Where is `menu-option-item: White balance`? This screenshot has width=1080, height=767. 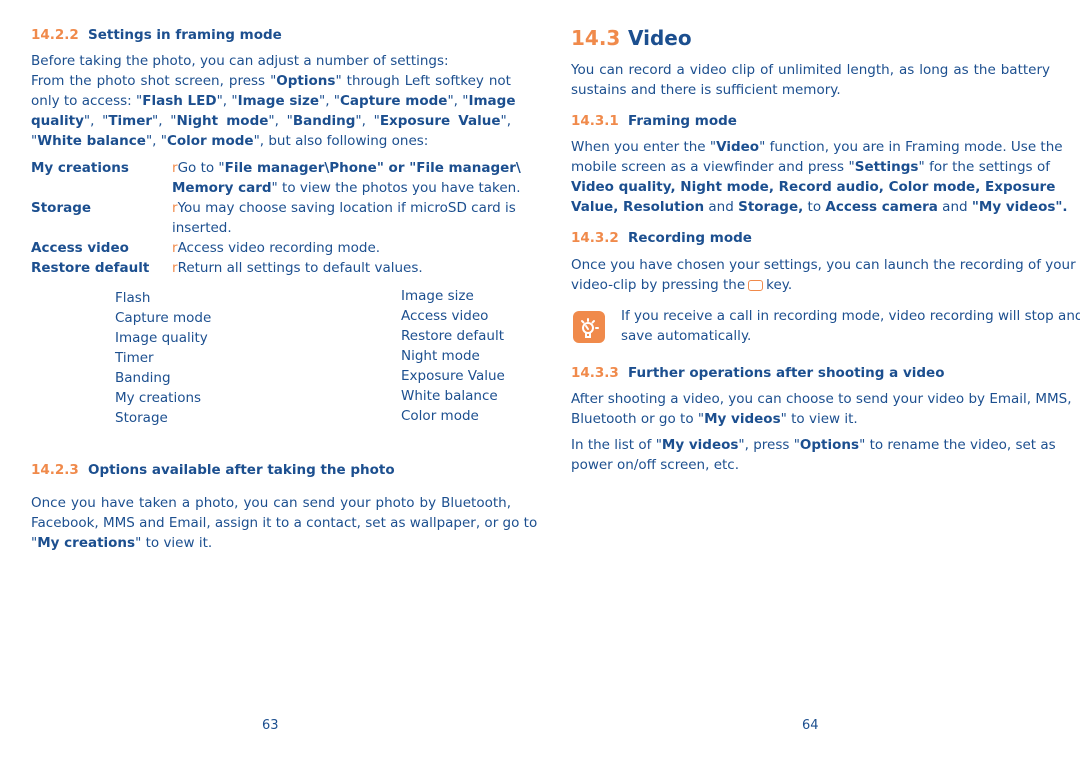
menu-option-item: White balance is located at coordinates (449, 396).